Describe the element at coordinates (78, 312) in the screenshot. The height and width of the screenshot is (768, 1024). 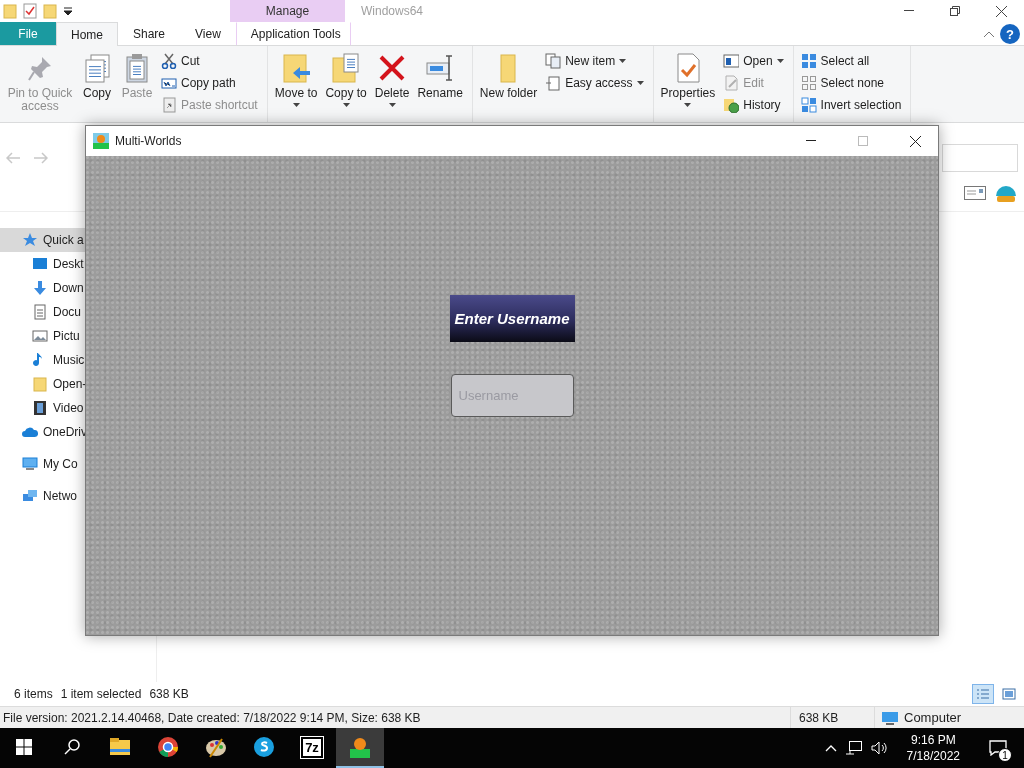
I see `nav-item: Docu` at that location.